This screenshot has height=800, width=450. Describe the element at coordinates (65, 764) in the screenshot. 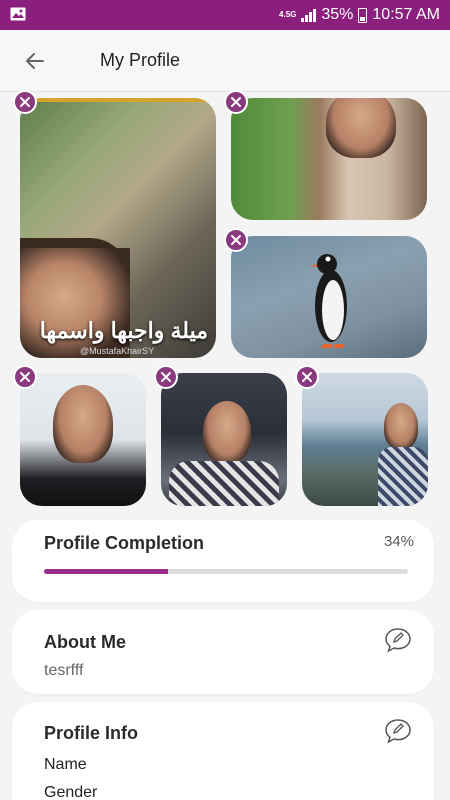

I see `profile-info-field-name: Name` at that location.